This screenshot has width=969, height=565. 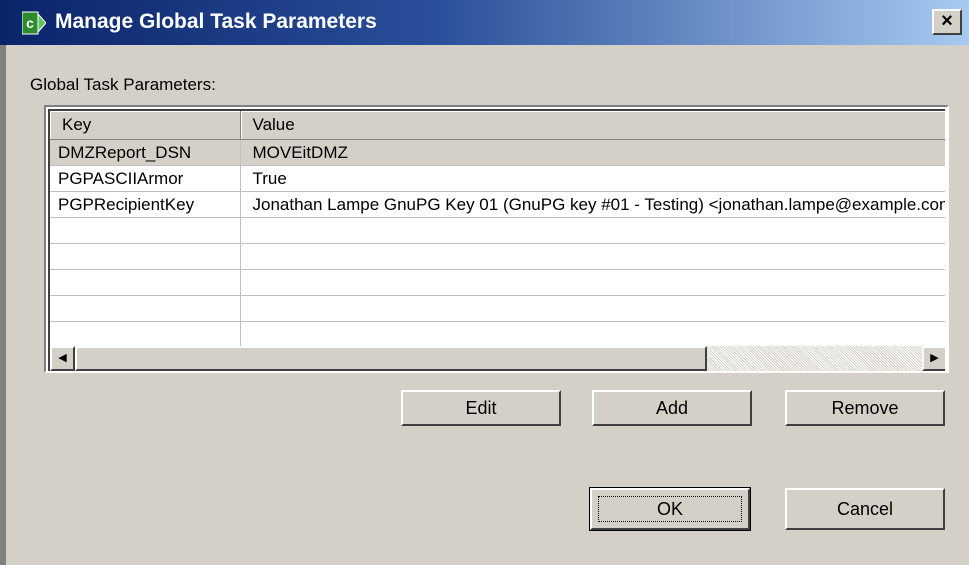 I want to click on cancel-button: Cancel, so click(x=865, y=509).